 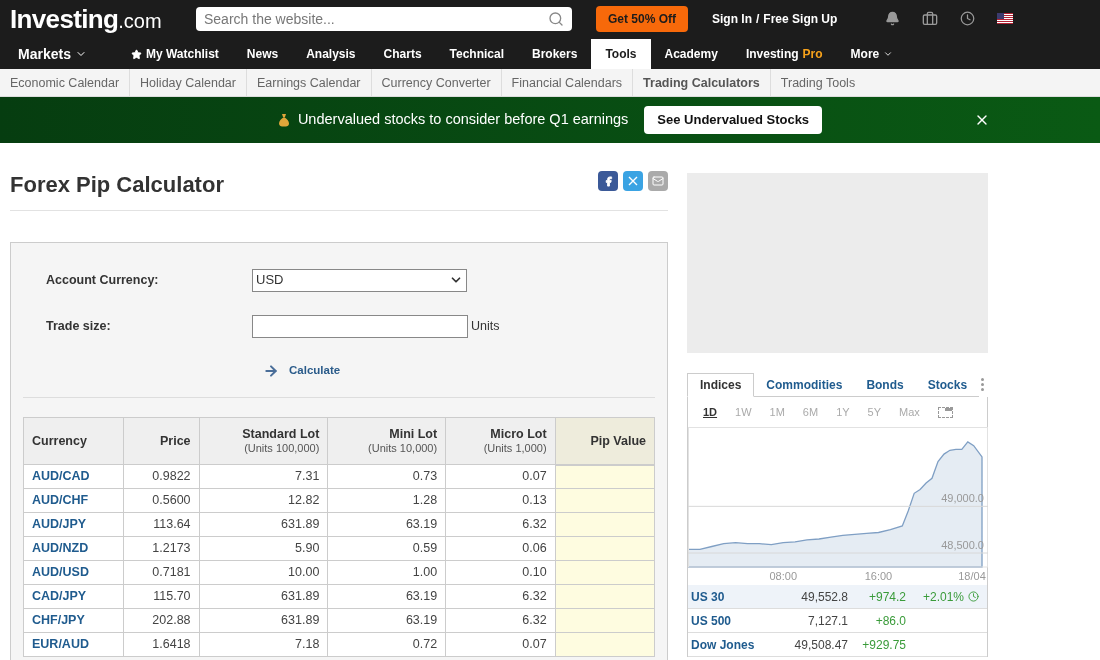 I want to click on table-cell: 7.18, so click(x=263, y=644).